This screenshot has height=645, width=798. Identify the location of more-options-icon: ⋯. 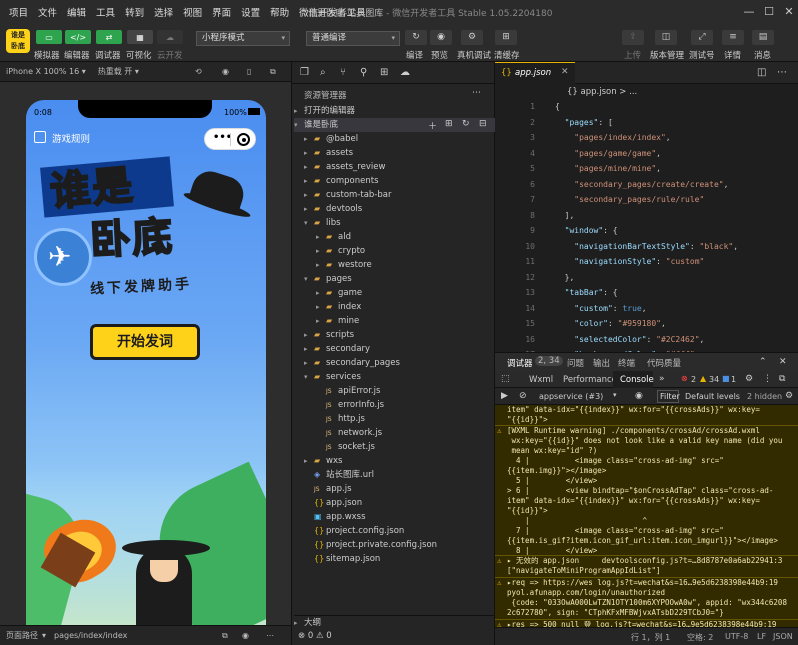
(270, 635).